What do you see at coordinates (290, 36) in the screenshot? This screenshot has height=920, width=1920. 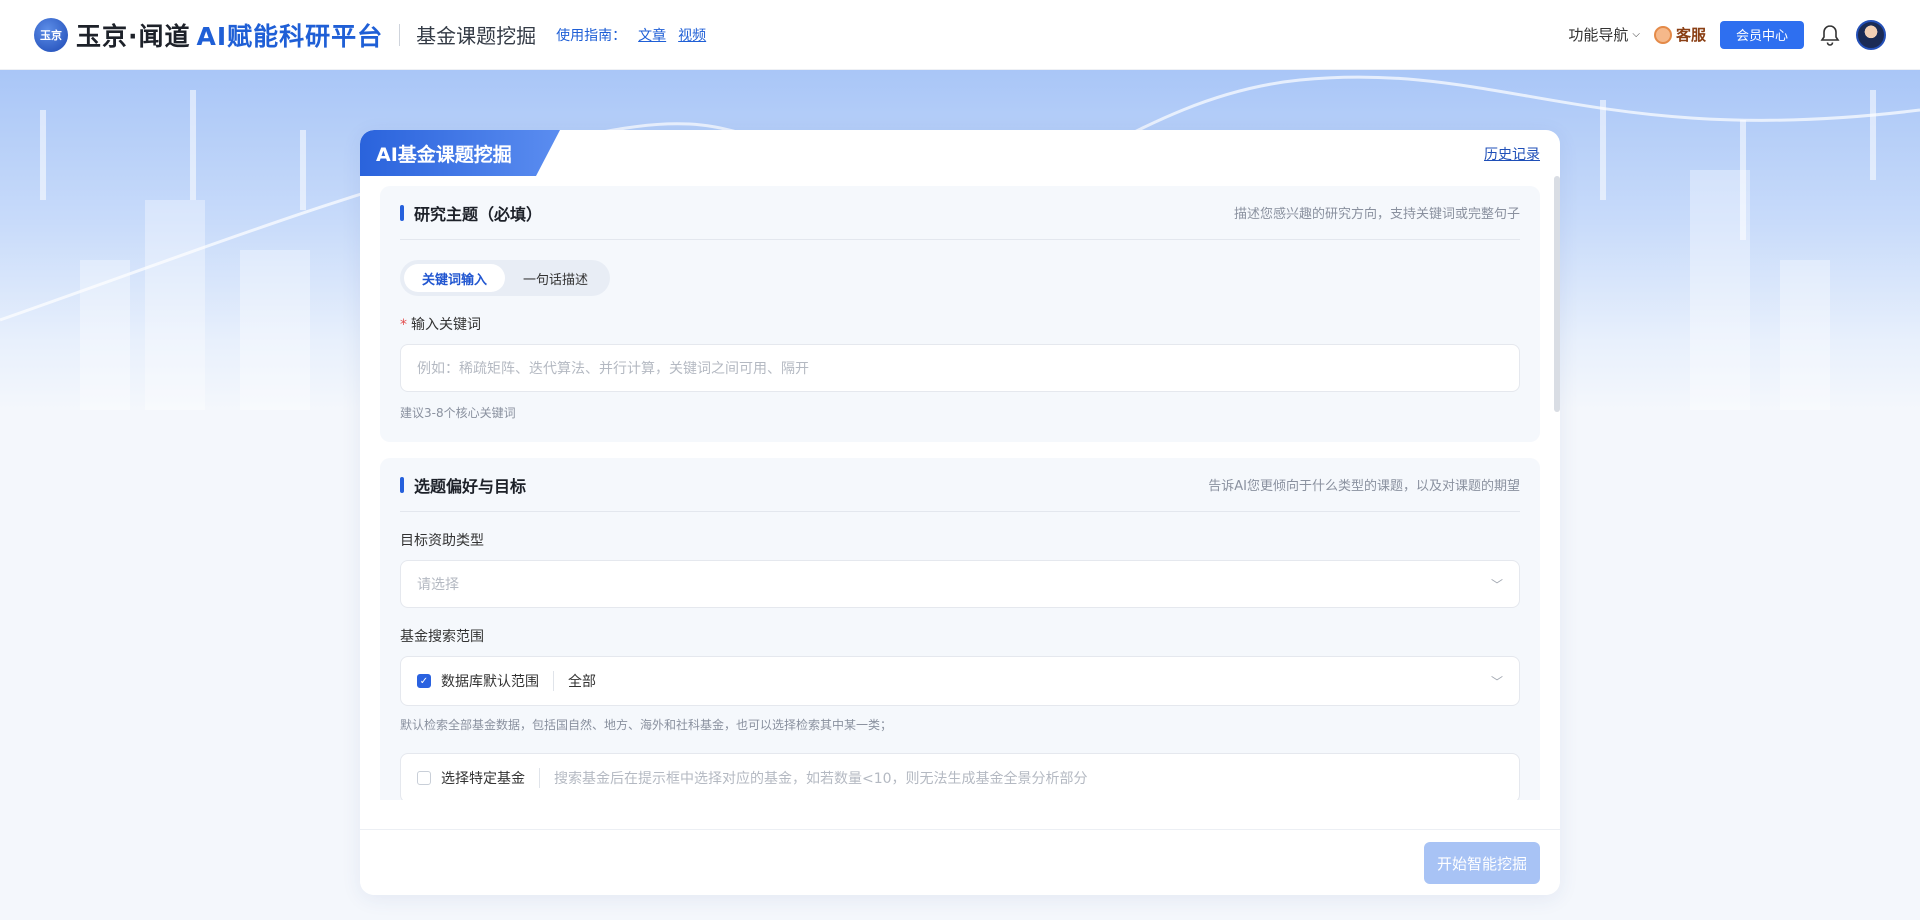 I see `brand-tagline: AI赋能科研平台` at bounding box center [290, 36].